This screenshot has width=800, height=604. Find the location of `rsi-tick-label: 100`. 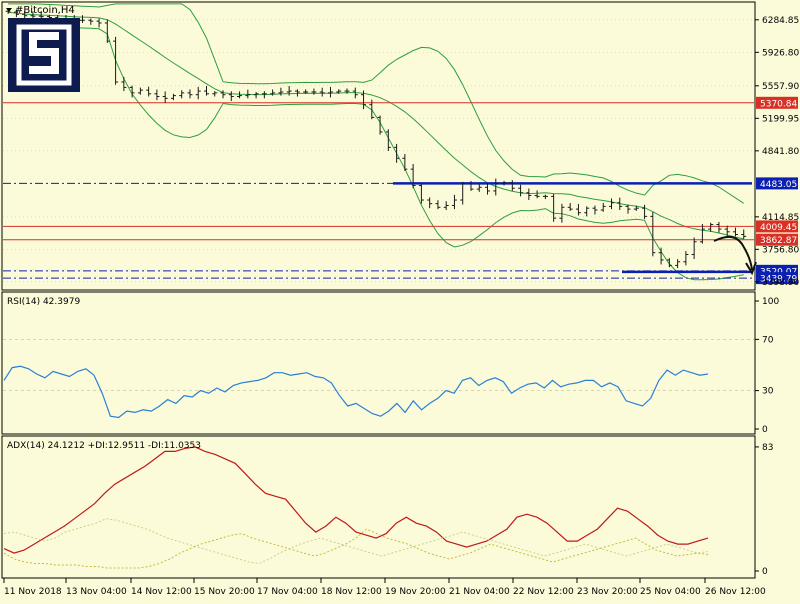

rsi-tick-label: 100 is located at coordinates (770, 302).